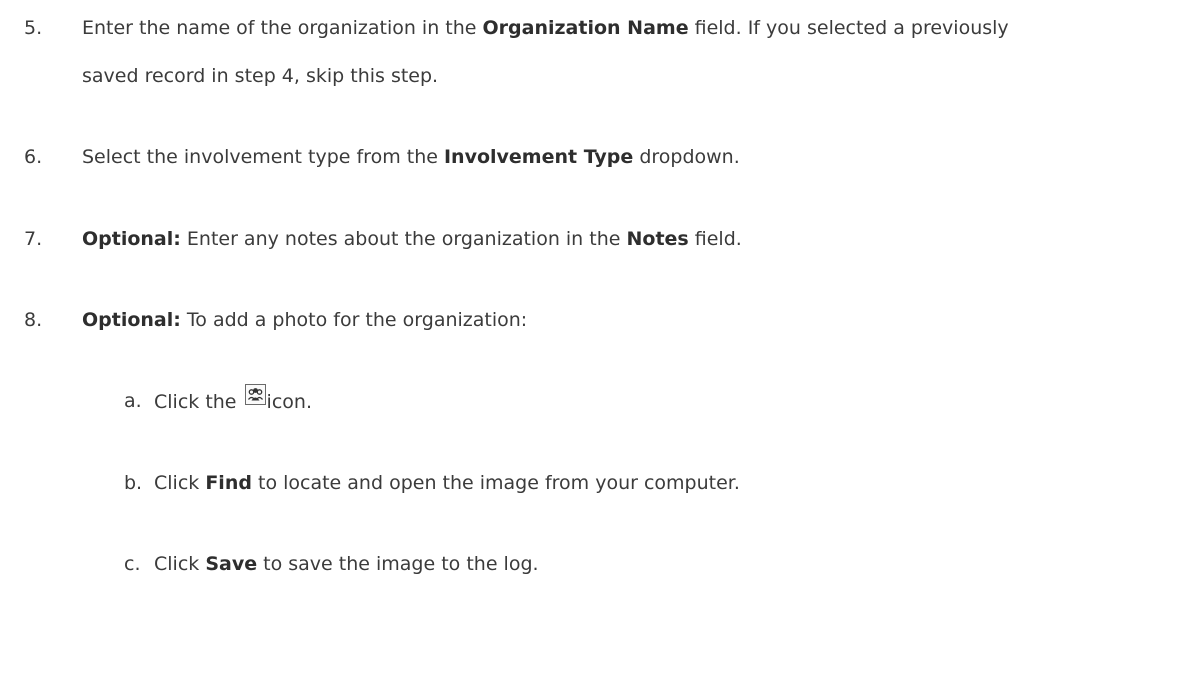 The height and width of the screenshot is (698, 1187). I want to click on group-photo-icon, so click(255, 394).